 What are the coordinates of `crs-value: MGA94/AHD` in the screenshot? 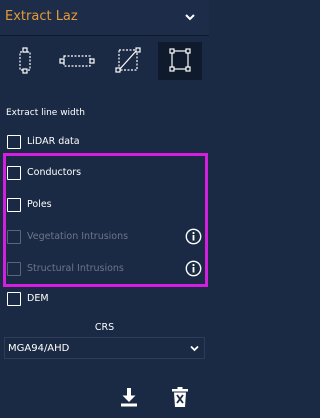 It's located at (39, 348).